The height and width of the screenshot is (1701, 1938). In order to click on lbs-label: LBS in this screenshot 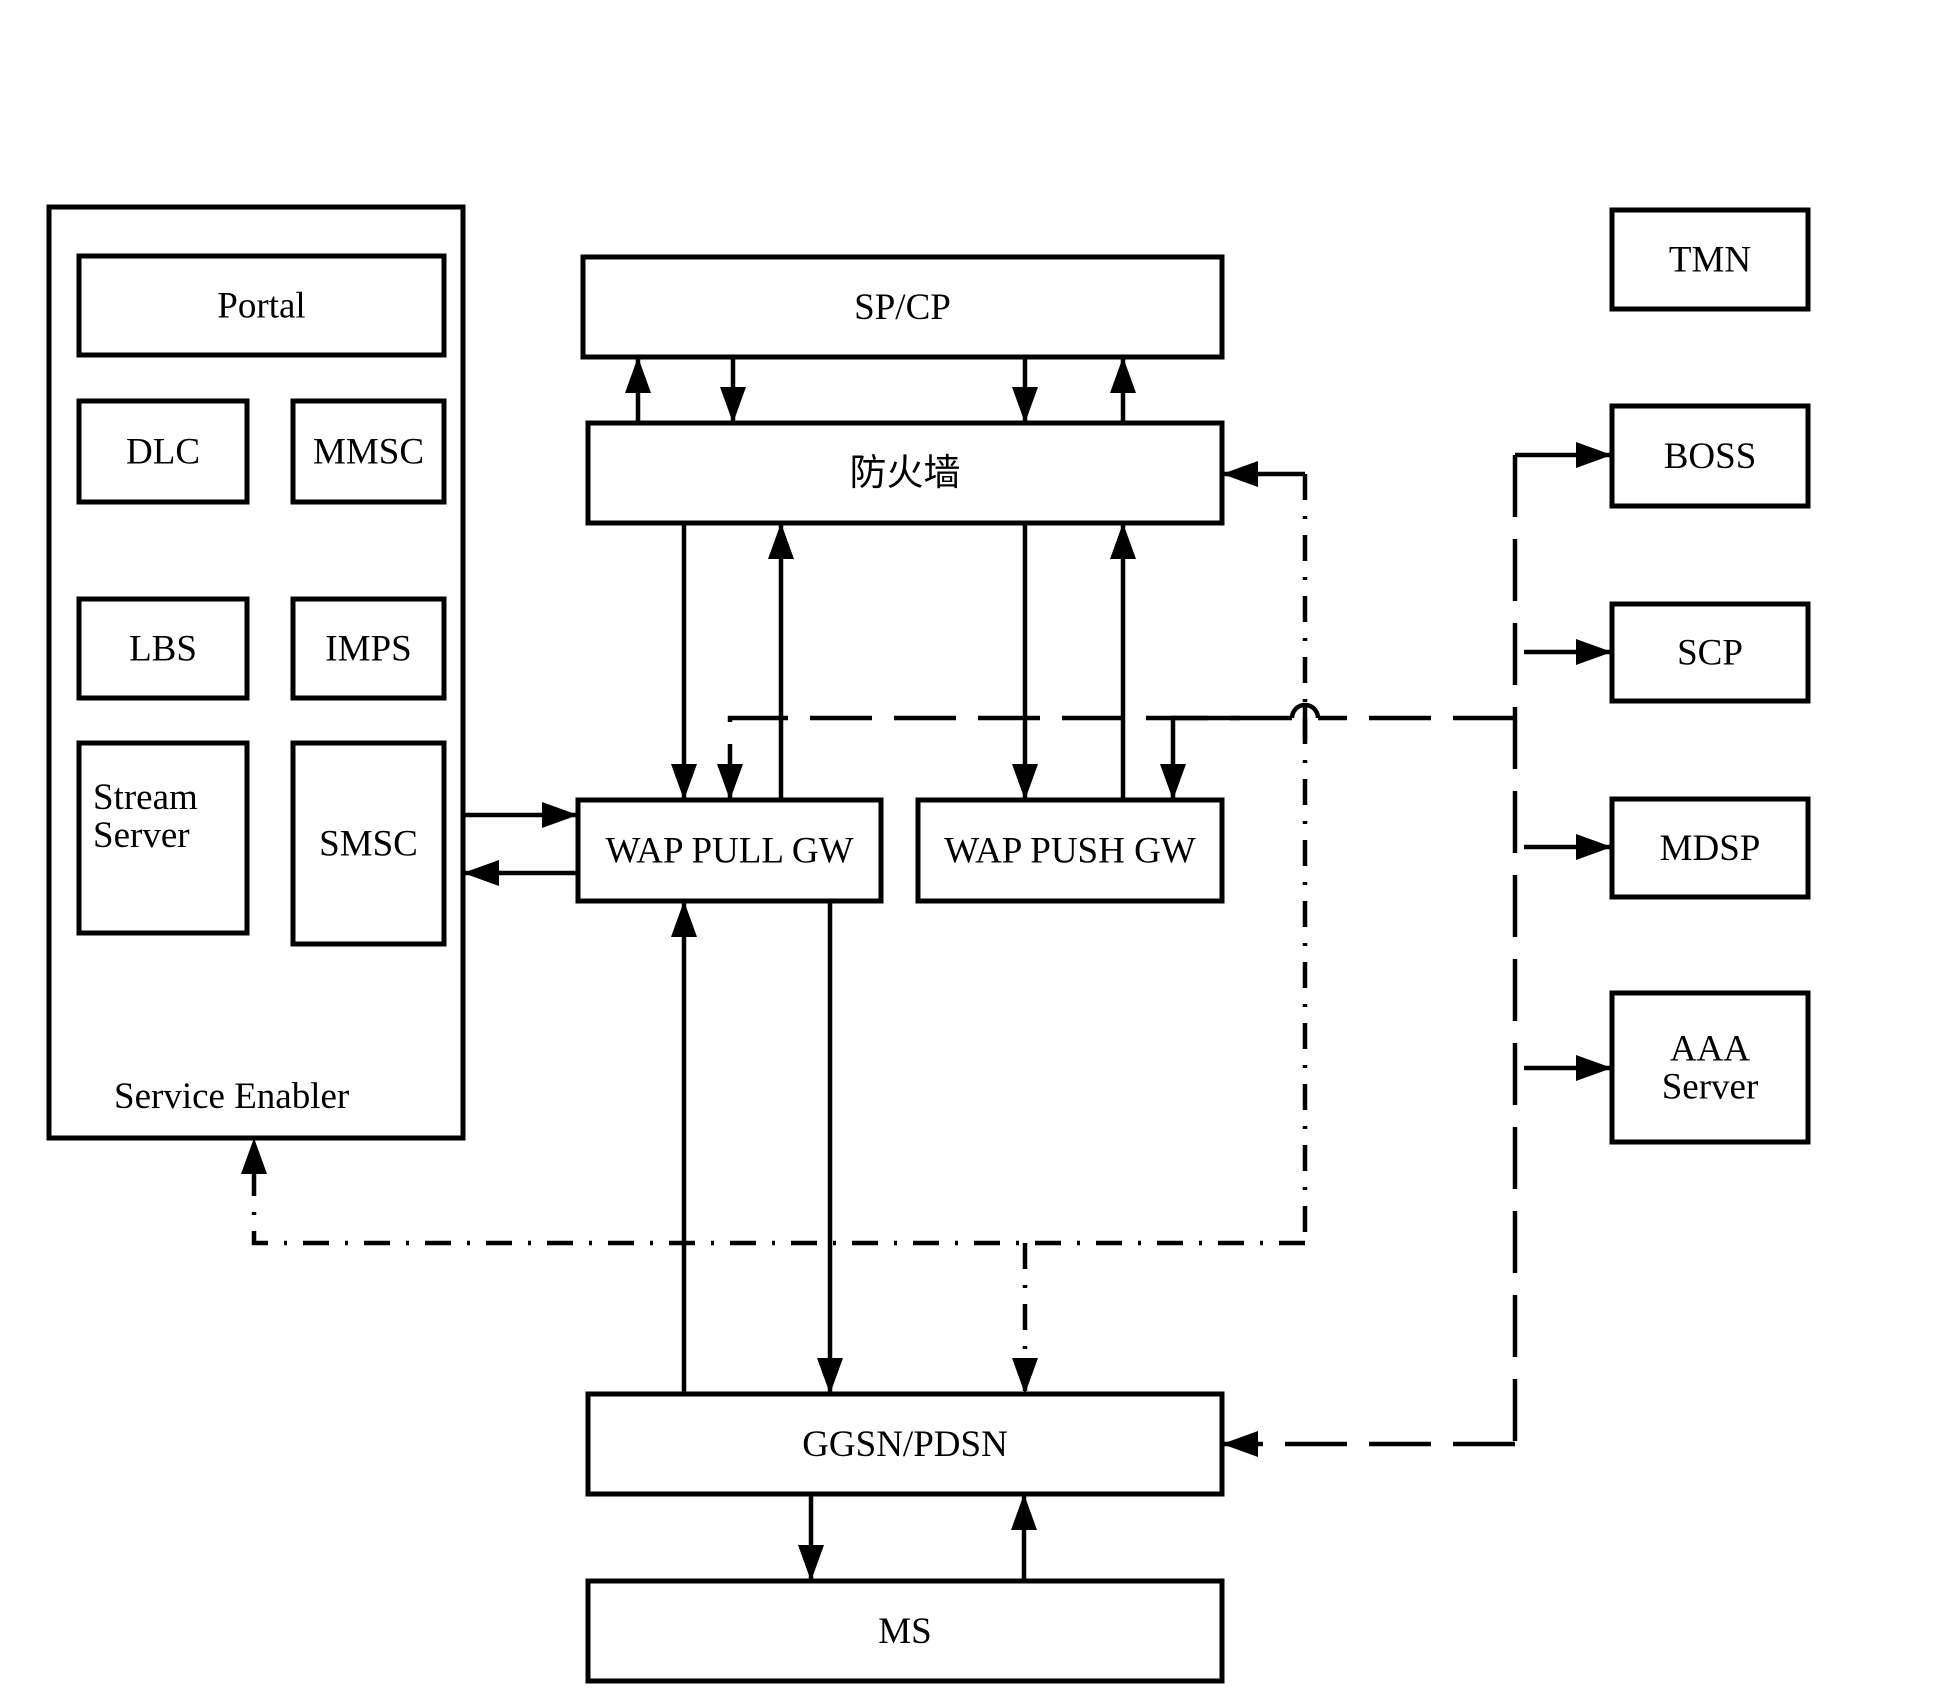, I will do `click(163, 649)`.